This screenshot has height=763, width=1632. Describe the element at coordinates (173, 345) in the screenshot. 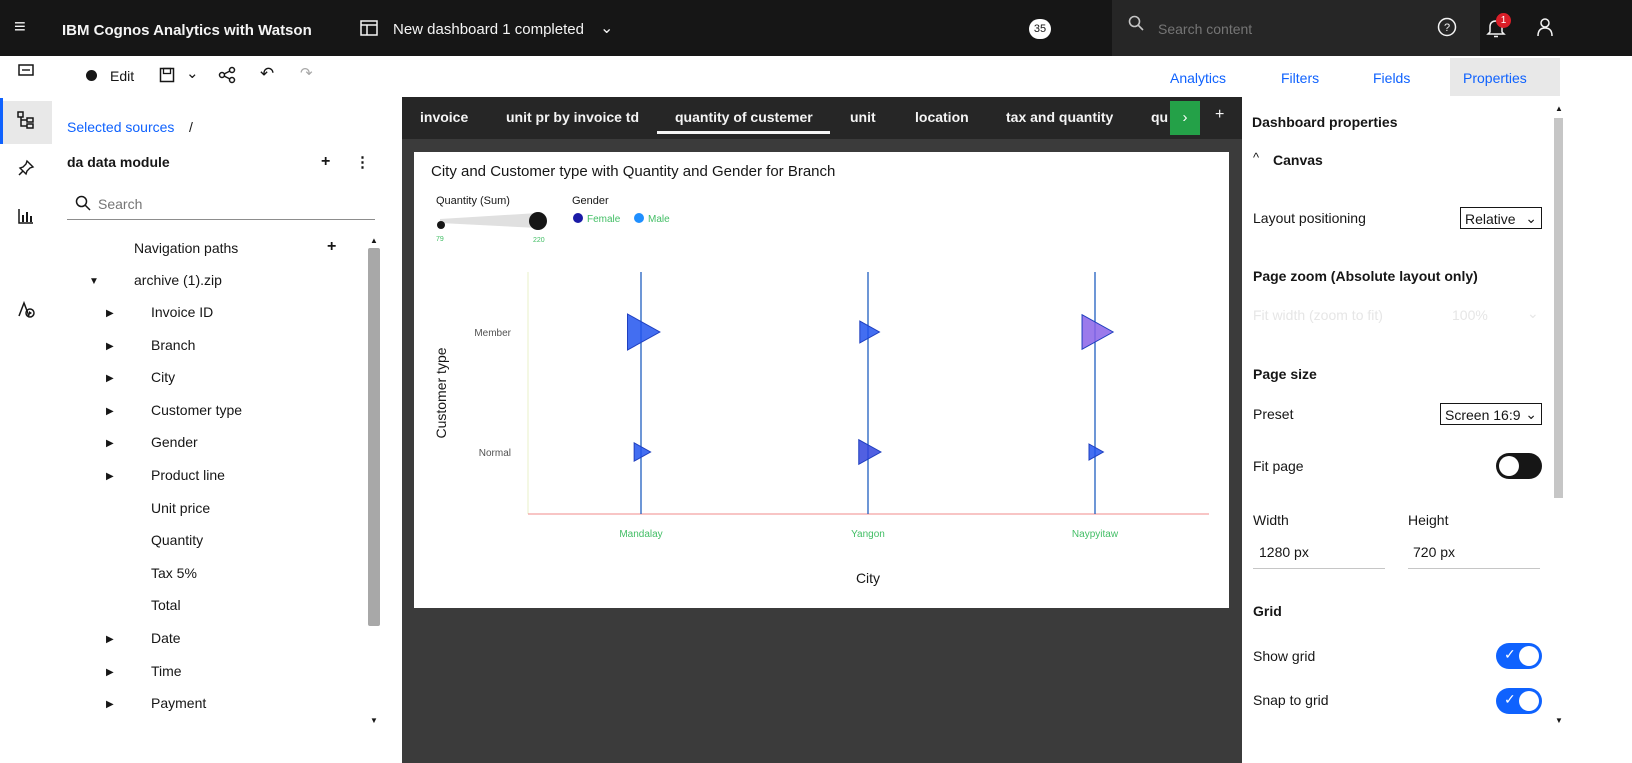

I see `tree-item: Branch` at that location.